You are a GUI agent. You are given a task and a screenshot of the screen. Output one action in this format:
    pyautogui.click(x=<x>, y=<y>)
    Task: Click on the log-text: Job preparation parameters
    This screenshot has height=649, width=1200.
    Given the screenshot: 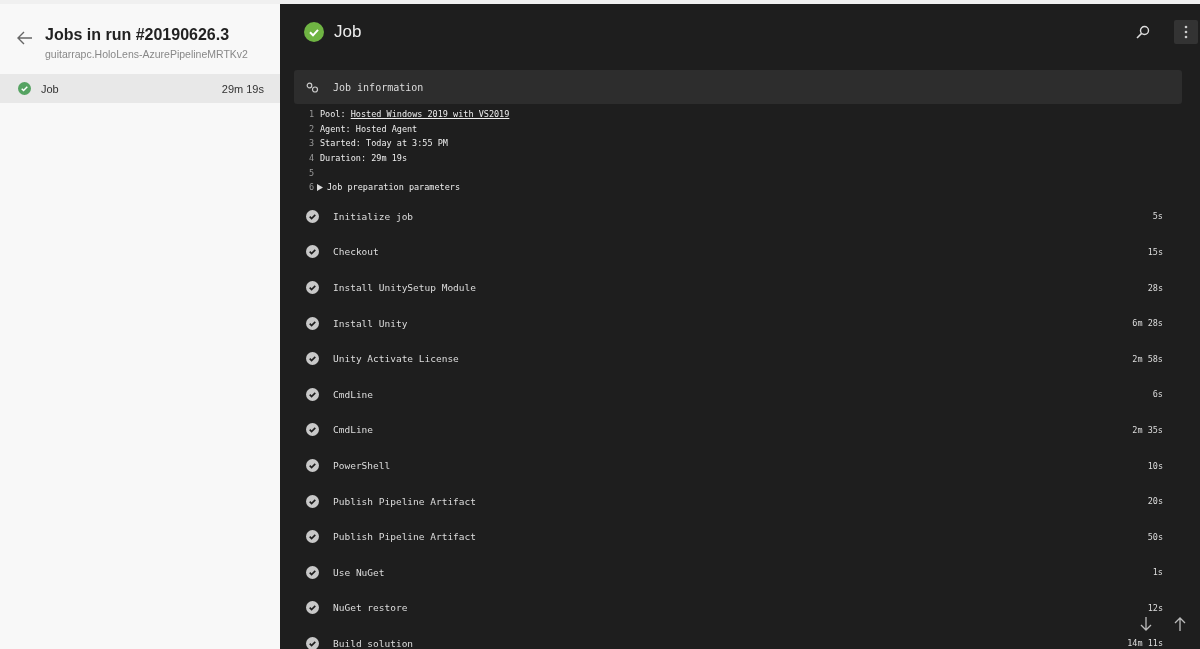 What is the action you would take?
    pyautogui.click(x=394, y=187)
    